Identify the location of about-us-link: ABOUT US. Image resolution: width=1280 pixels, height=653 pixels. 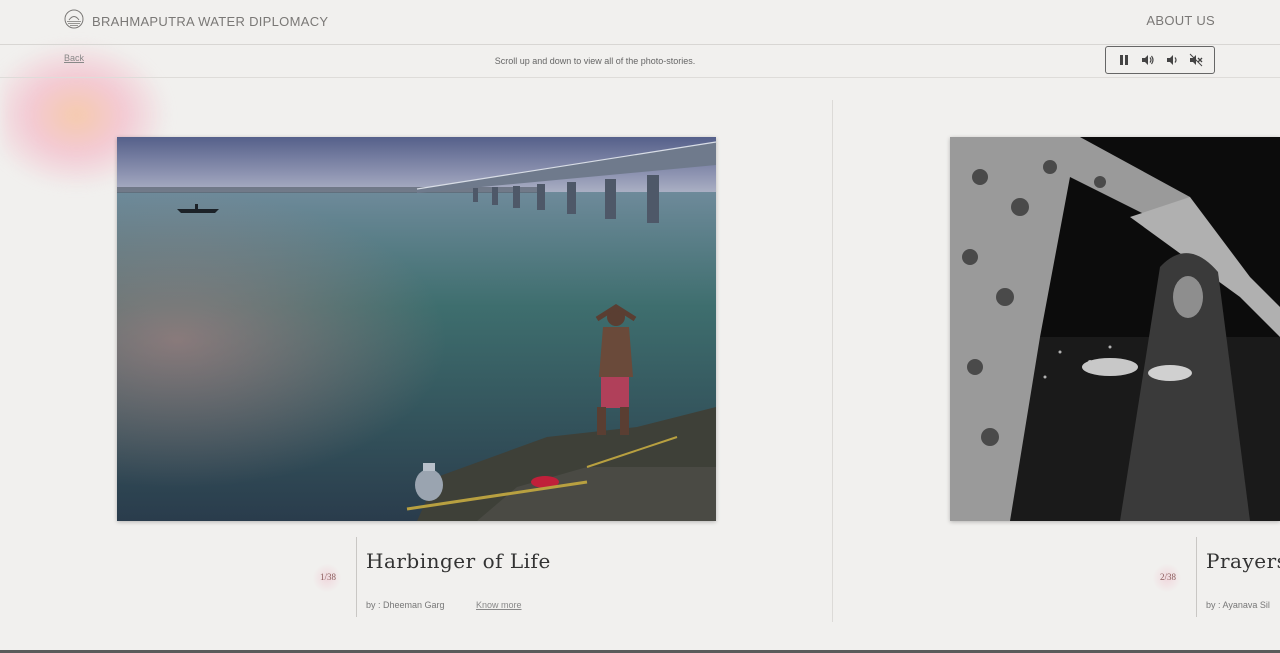
(1180, 20).